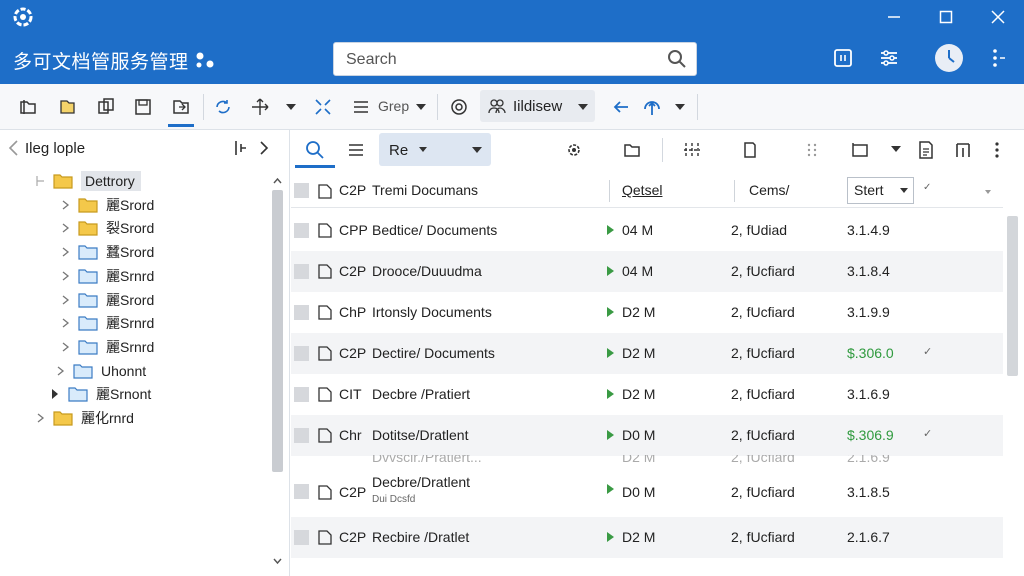 The height and width of the screenshot is (576, 1024). Describe the element at coordinates (894, 17) in the screenshot. I see `minimize-button` at that location.